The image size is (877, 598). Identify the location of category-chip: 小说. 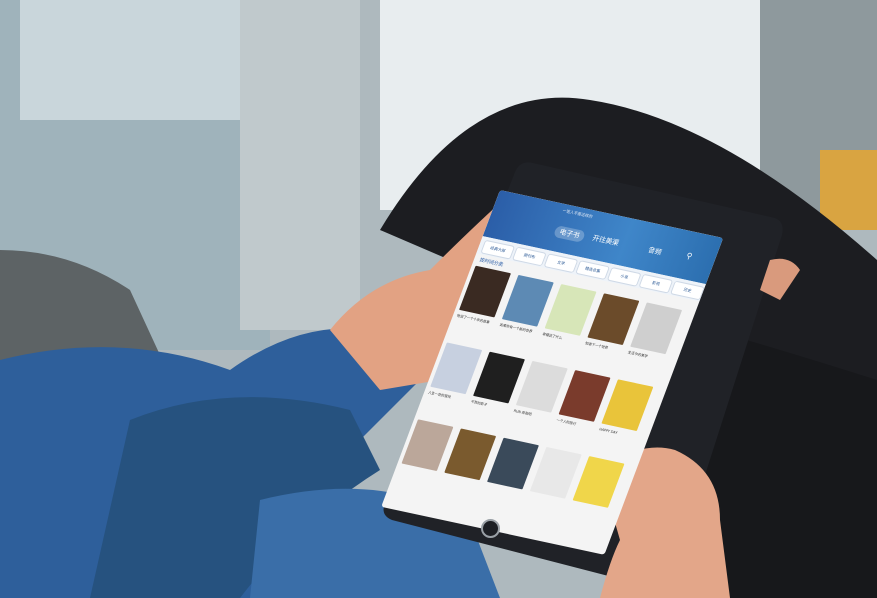
(624, 276).